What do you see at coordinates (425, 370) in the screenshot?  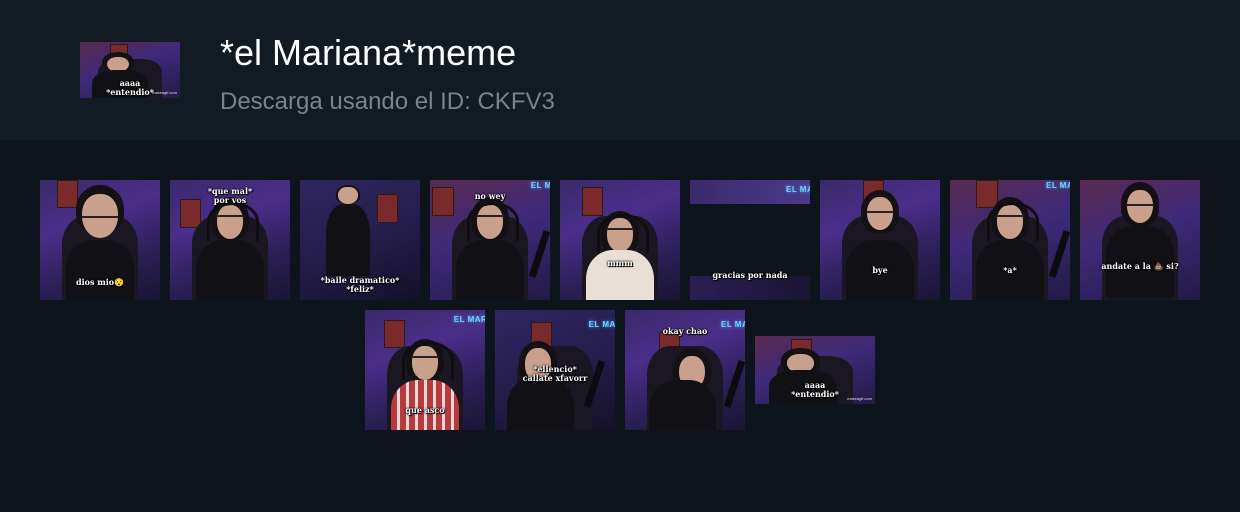 I see `gif-tile: EL MARIANA que asco` at bounding box center [425, 370].